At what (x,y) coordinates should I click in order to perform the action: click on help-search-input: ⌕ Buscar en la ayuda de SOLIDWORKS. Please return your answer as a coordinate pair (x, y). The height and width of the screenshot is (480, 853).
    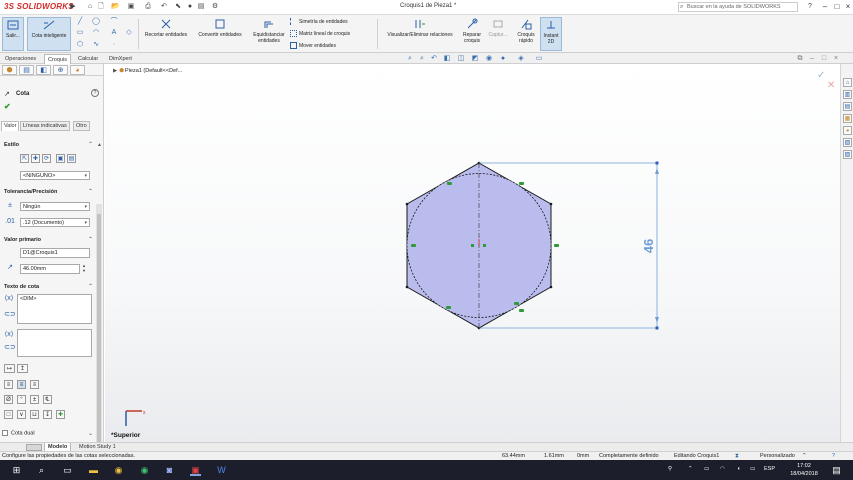
    Looking at the image, I should click on (738, 7).